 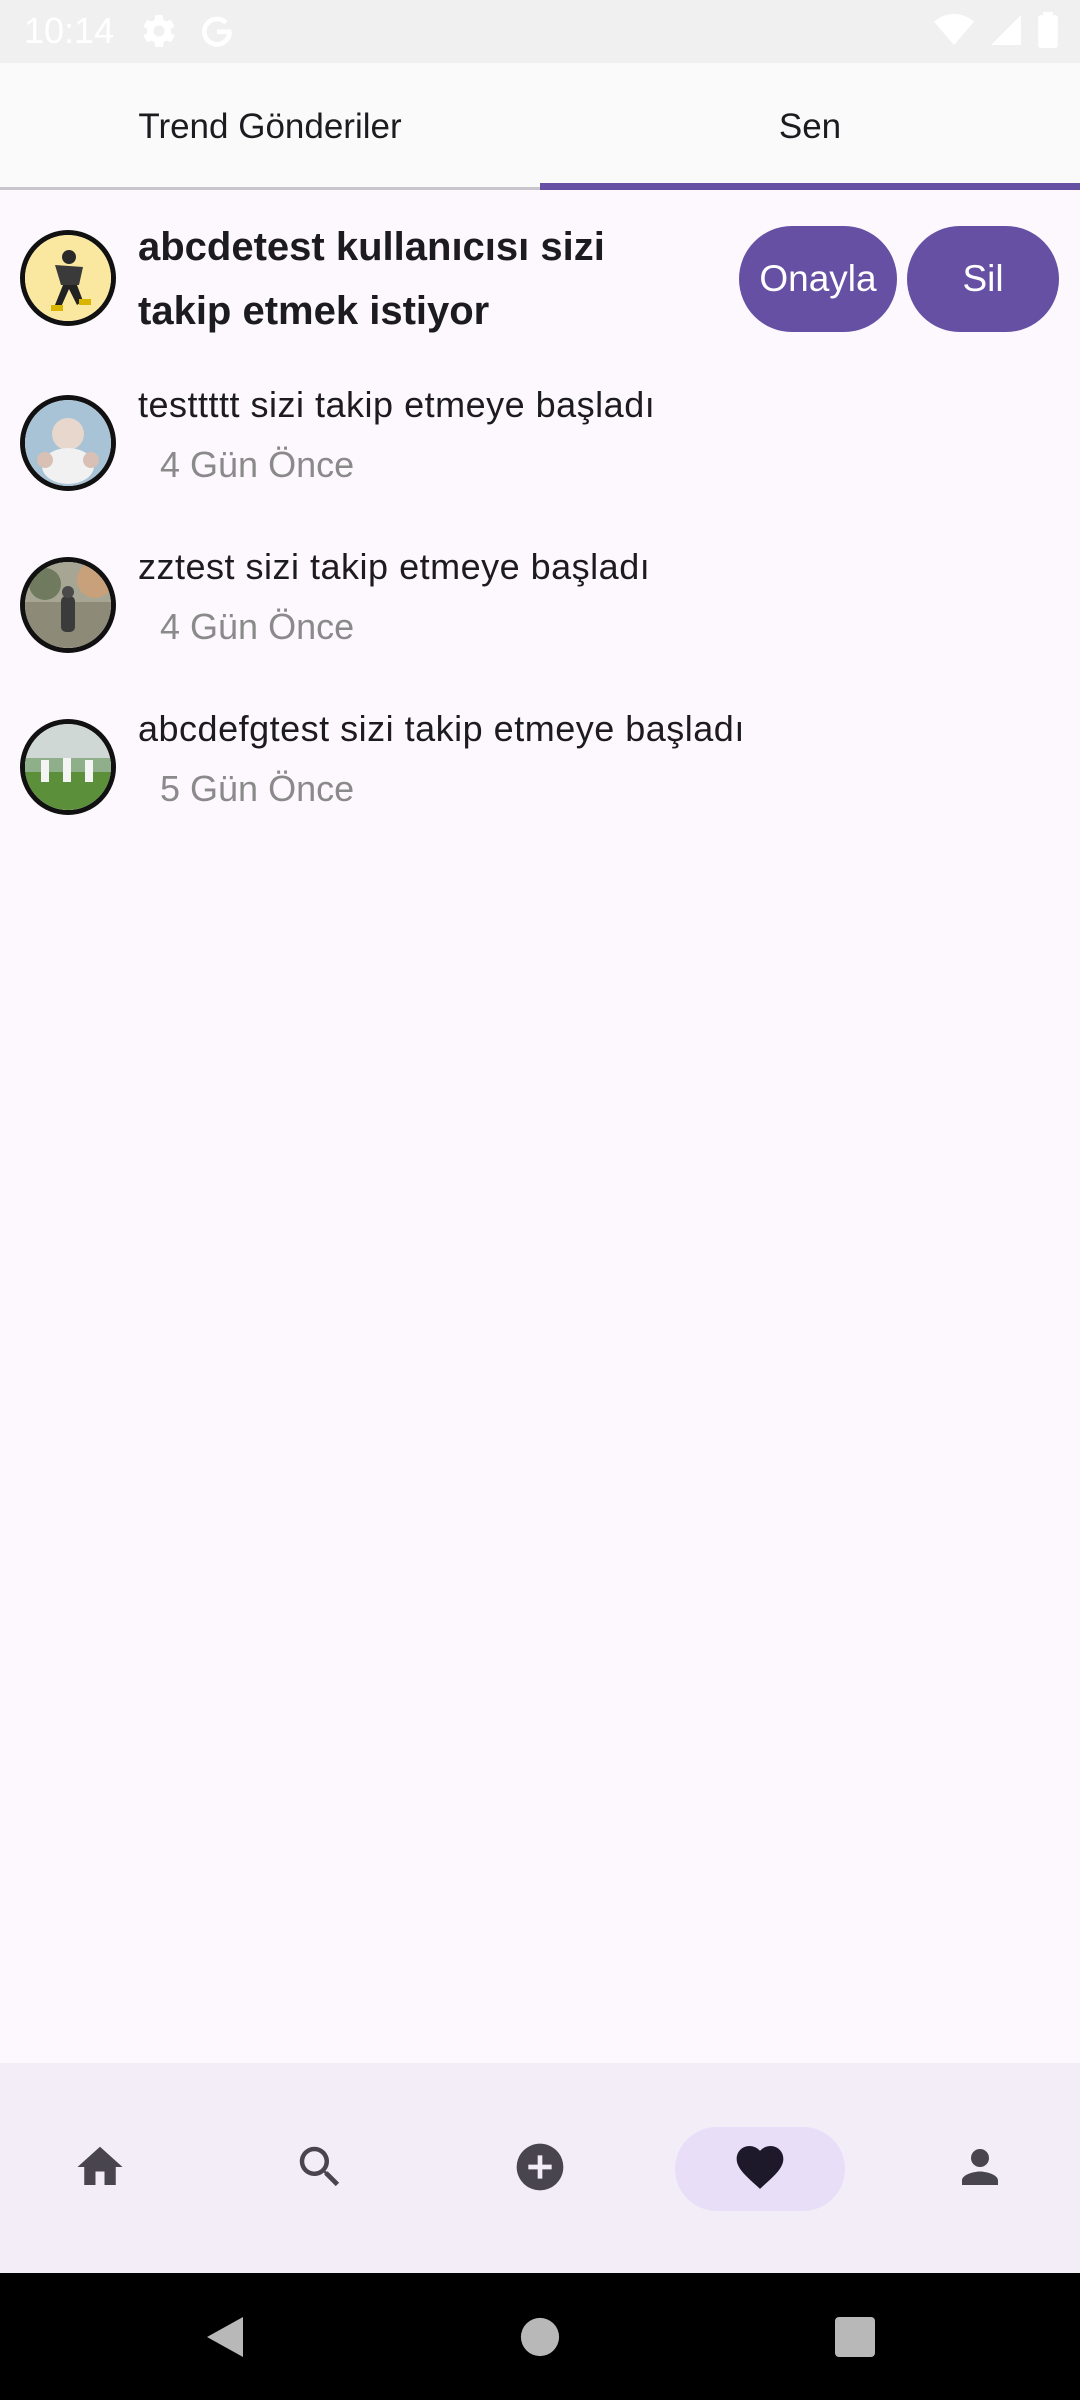 What do you see at coordinates (217, 33) in the screenshot?
I see `google-icon` at bounding box center [217, 33].